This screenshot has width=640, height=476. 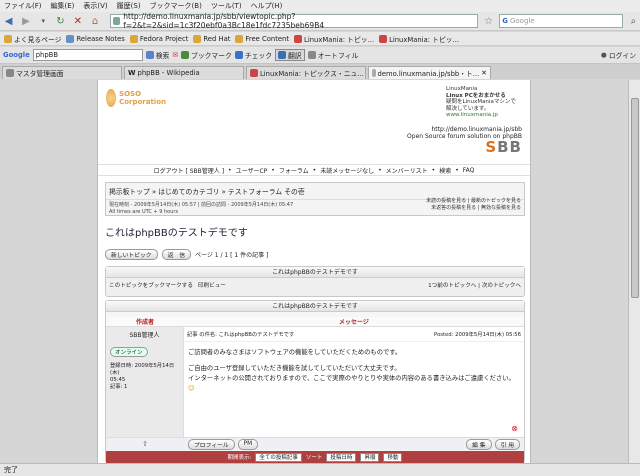 I want to click on nav-logout: ログアウト [ SBB管理人 ], so click(x=189, y=170).